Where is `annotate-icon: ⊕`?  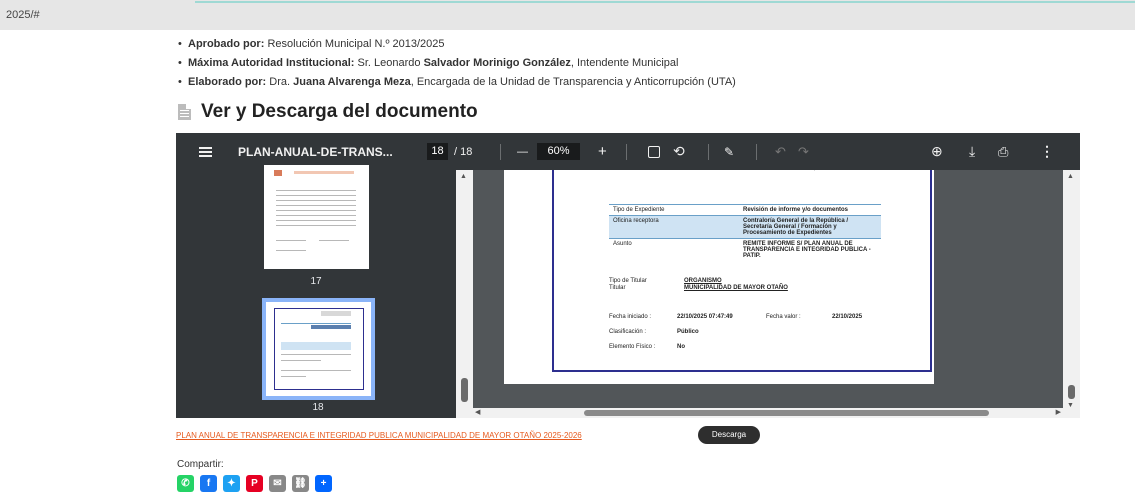
annotate-icon: ⊕ is located at coordinates (937, 151).